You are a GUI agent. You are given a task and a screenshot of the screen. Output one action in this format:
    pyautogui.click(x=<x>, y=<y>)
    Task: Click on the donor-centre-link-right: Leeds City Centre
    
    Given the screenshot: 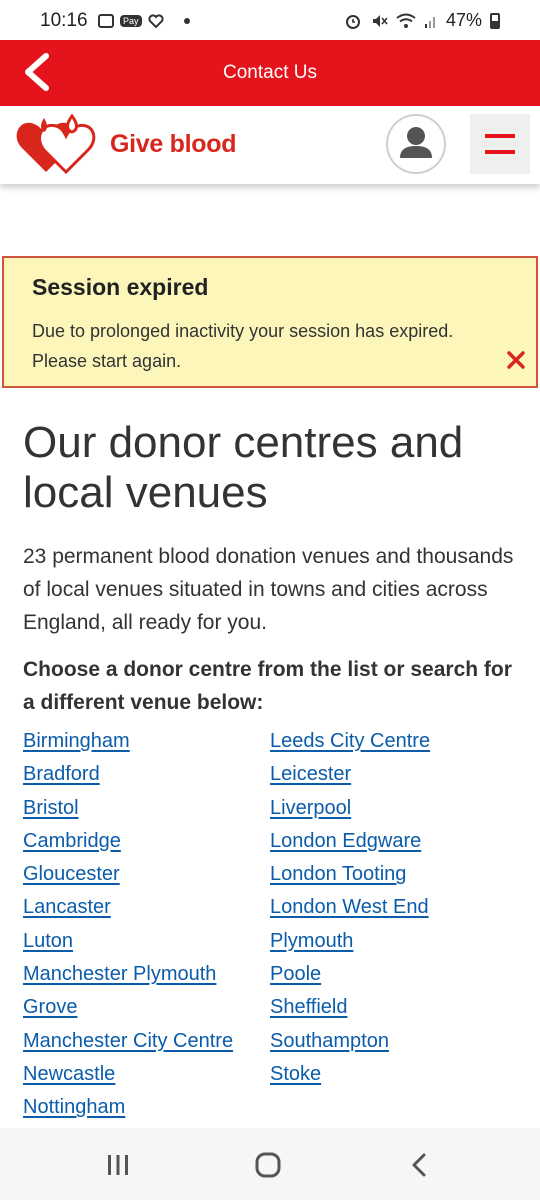 What is the action you would take?
    pyautogui.click(x=393, y=743)
    